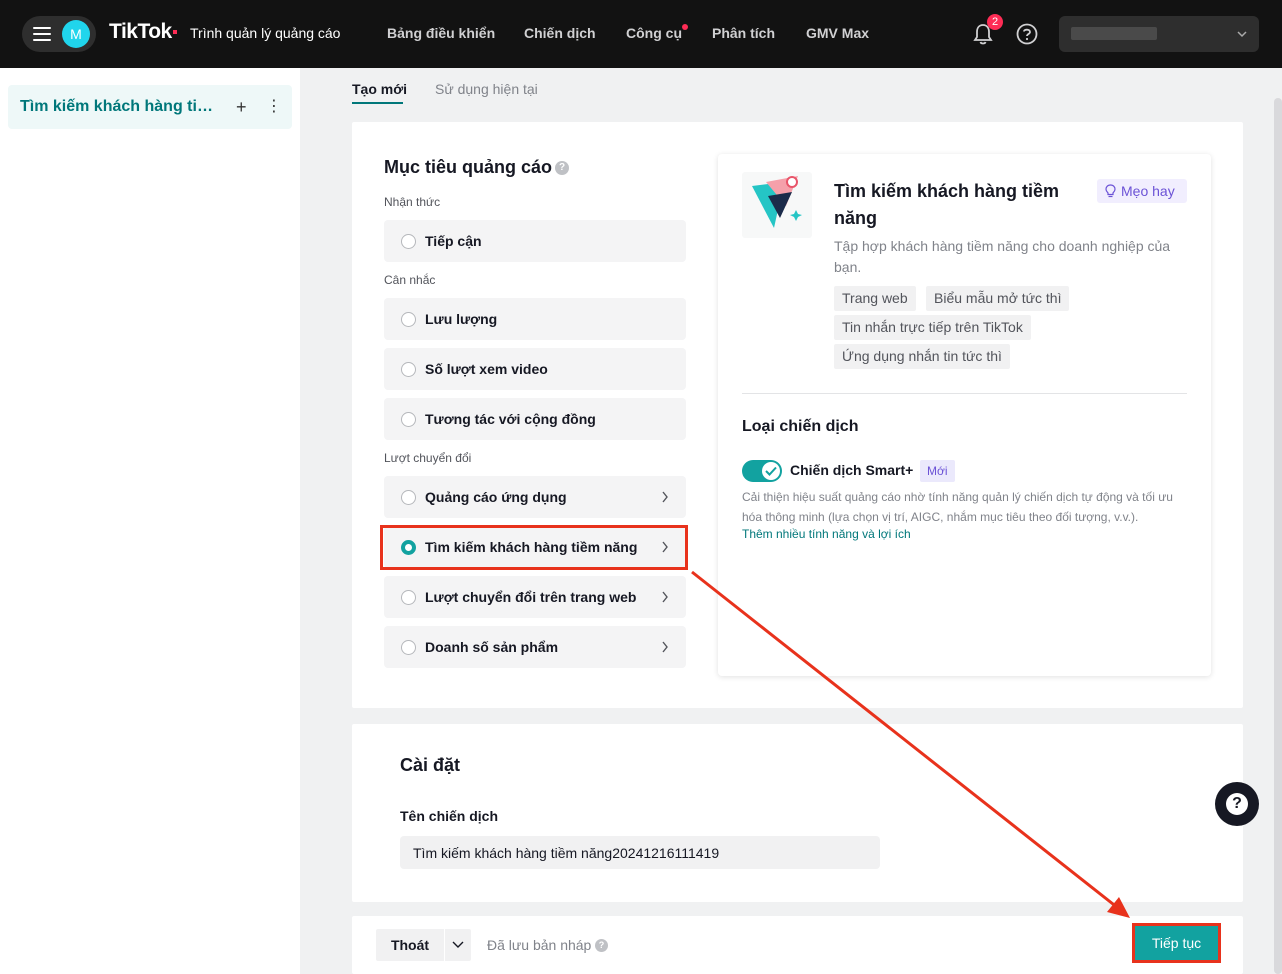 This screenshot has height=974, width=1282. I want to click on option-label: Lưu lượng, so click(461, 319).